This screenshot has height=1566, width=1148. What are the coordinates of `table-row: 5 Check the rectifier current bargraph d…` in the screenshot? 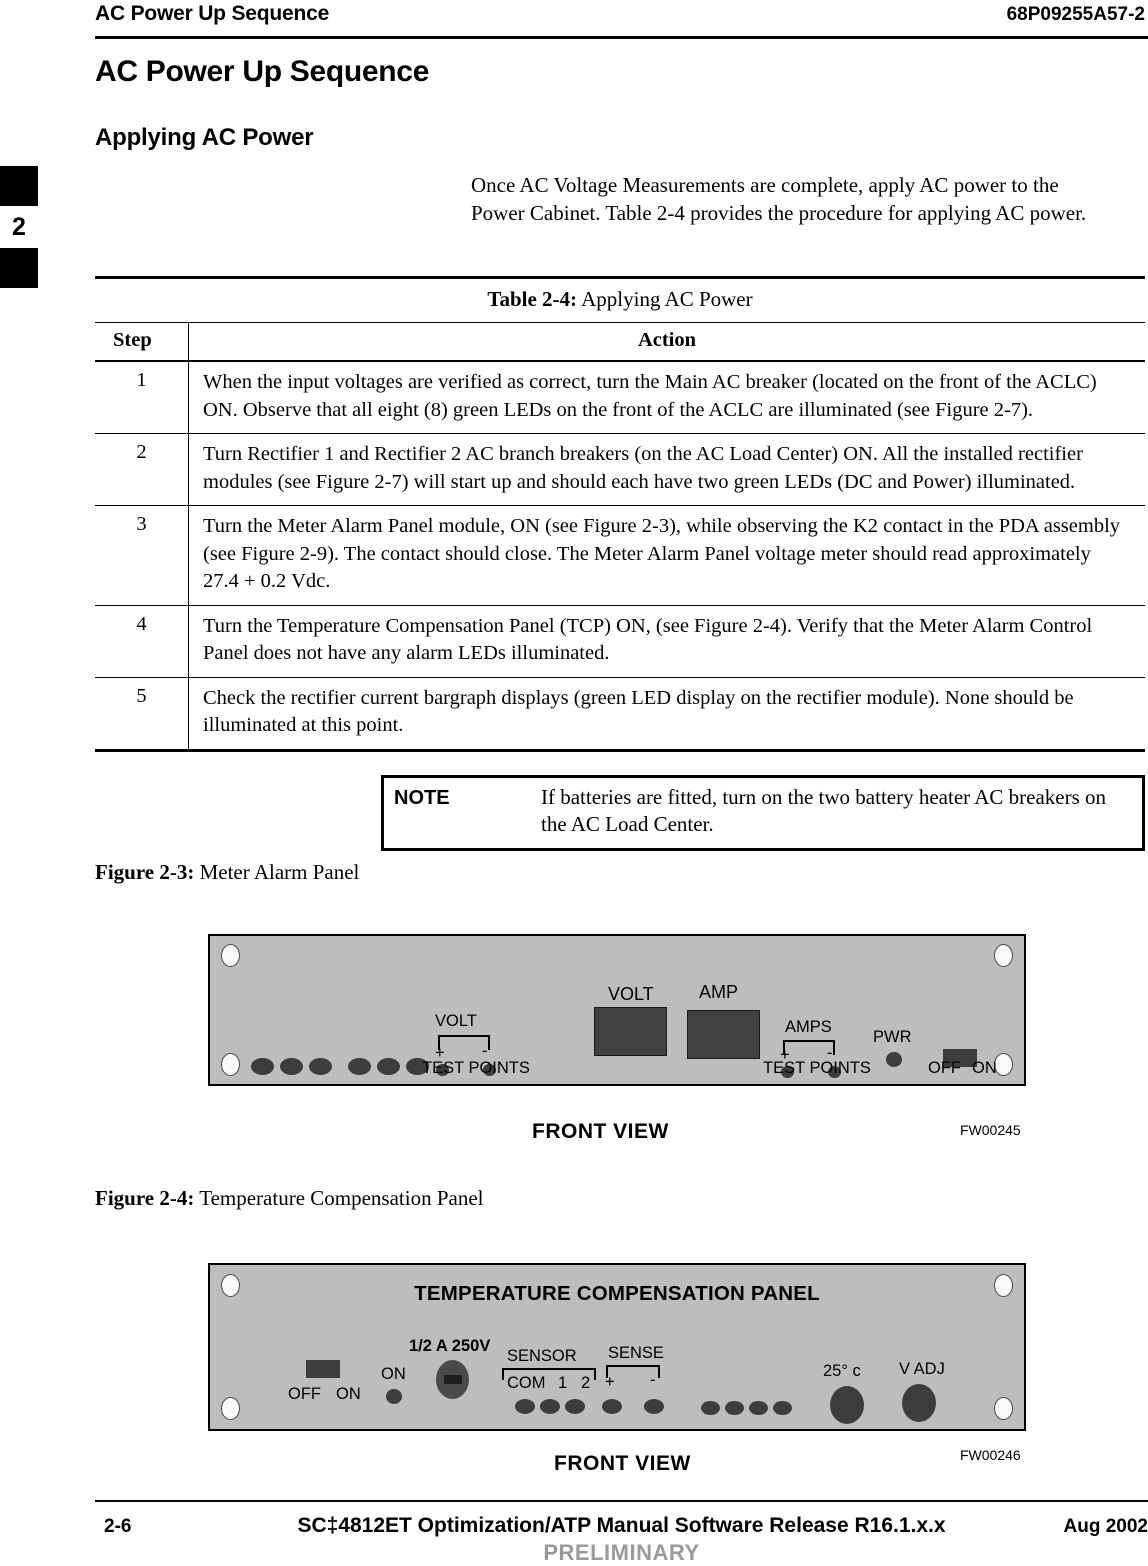 It's located at (620, 714).